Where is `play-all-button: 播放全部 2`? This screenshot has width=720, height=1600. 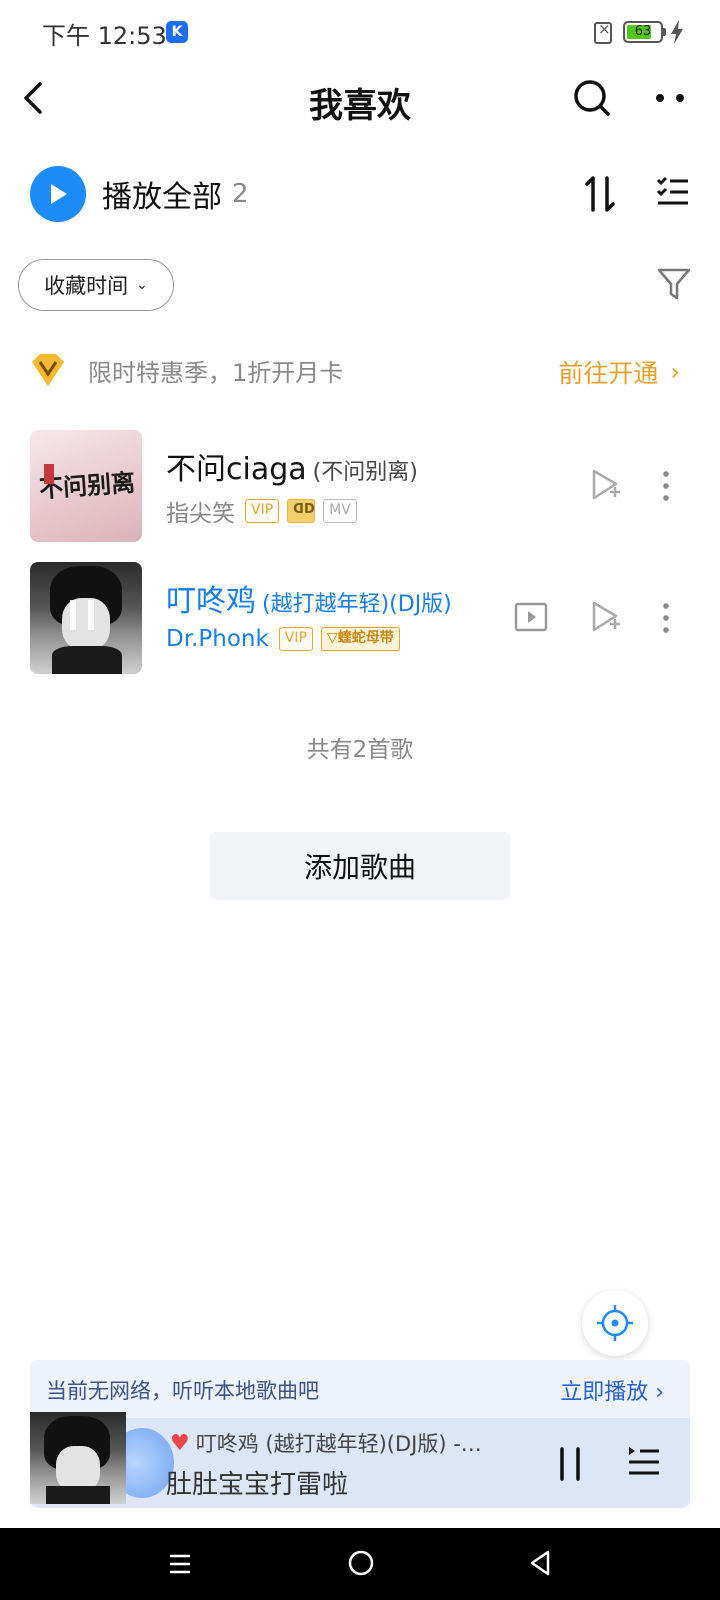
play-all-button: 播放全部 2 is located at coordinates (139, 194).